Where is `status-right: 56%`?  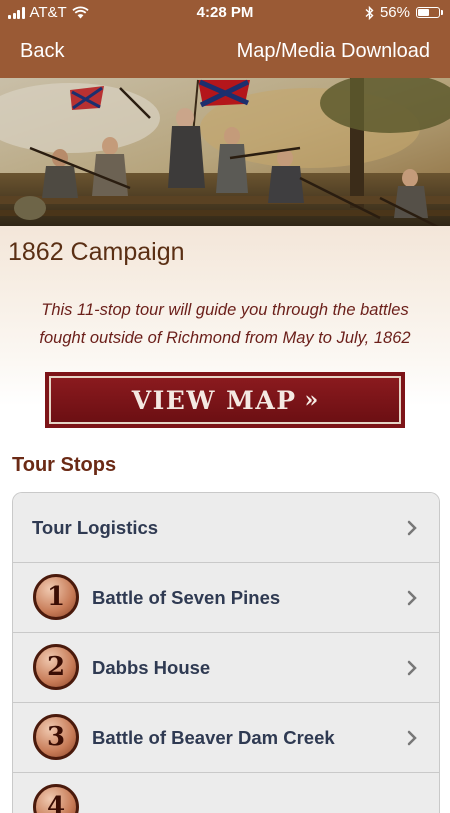 status-right: 56% is located at coordinates (404, 12).